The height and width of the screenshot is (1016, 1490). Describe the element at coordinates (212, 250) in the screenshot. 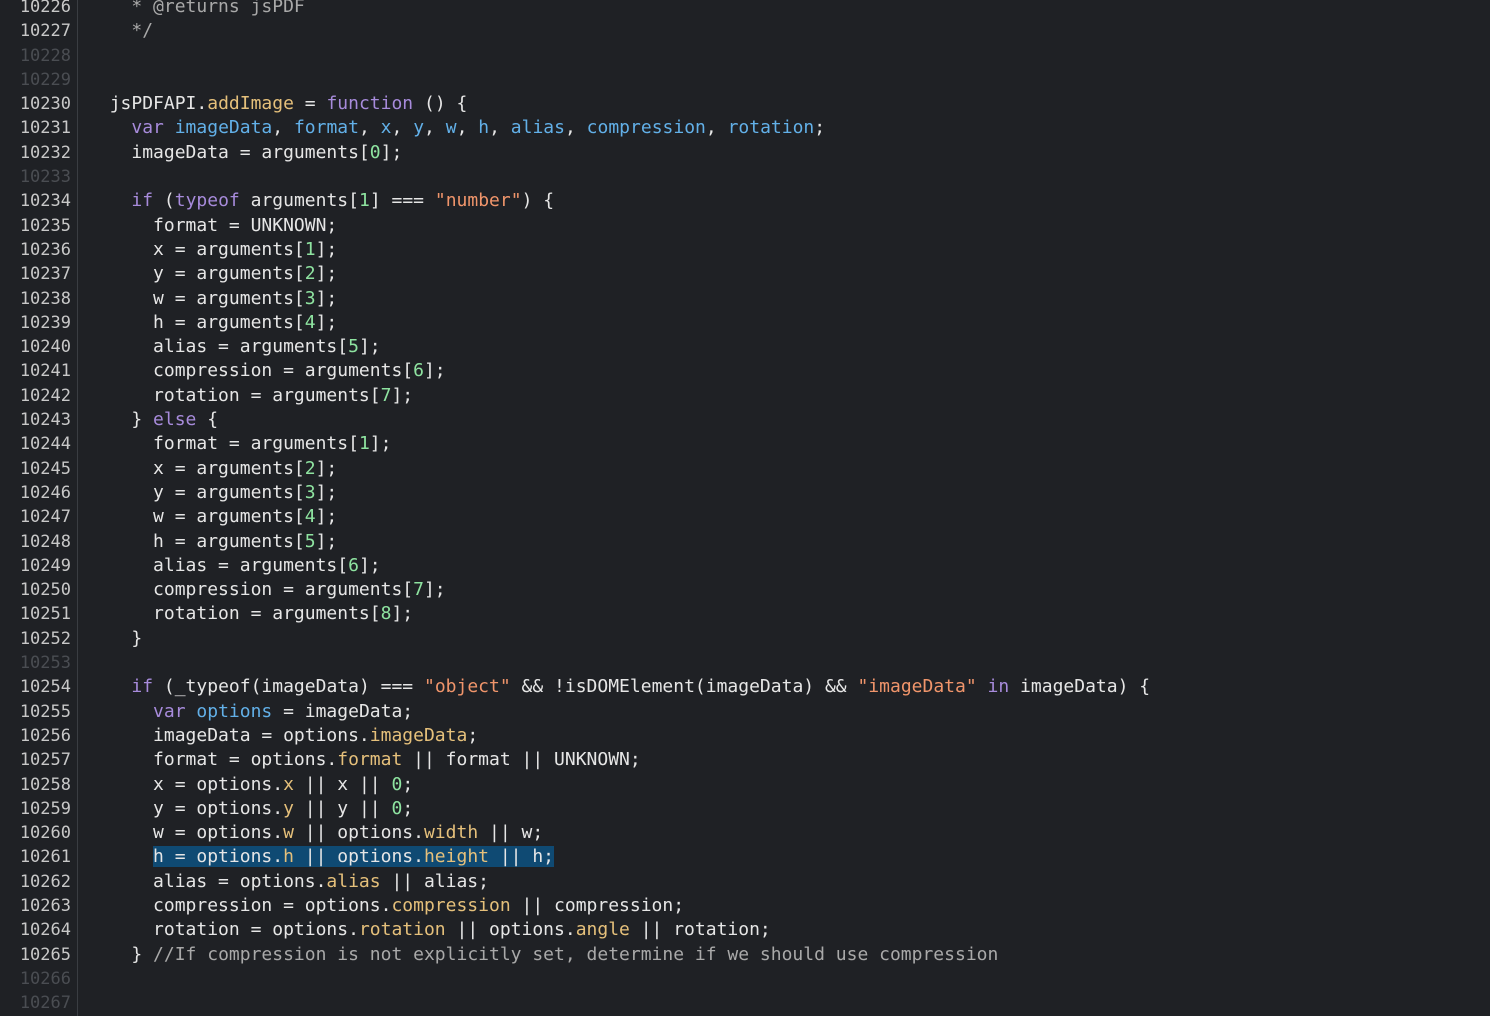

I see `code-text: x = arguments[1];` at that location.